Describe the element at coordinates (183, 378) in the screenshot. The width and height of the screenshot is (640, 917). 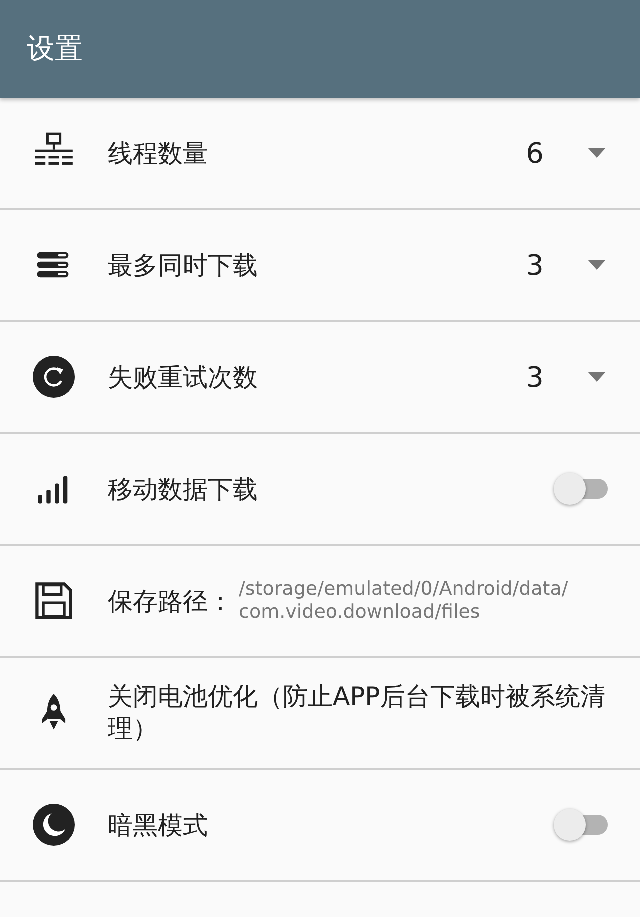
I see `setting-label: 失败重试次数` at that location.